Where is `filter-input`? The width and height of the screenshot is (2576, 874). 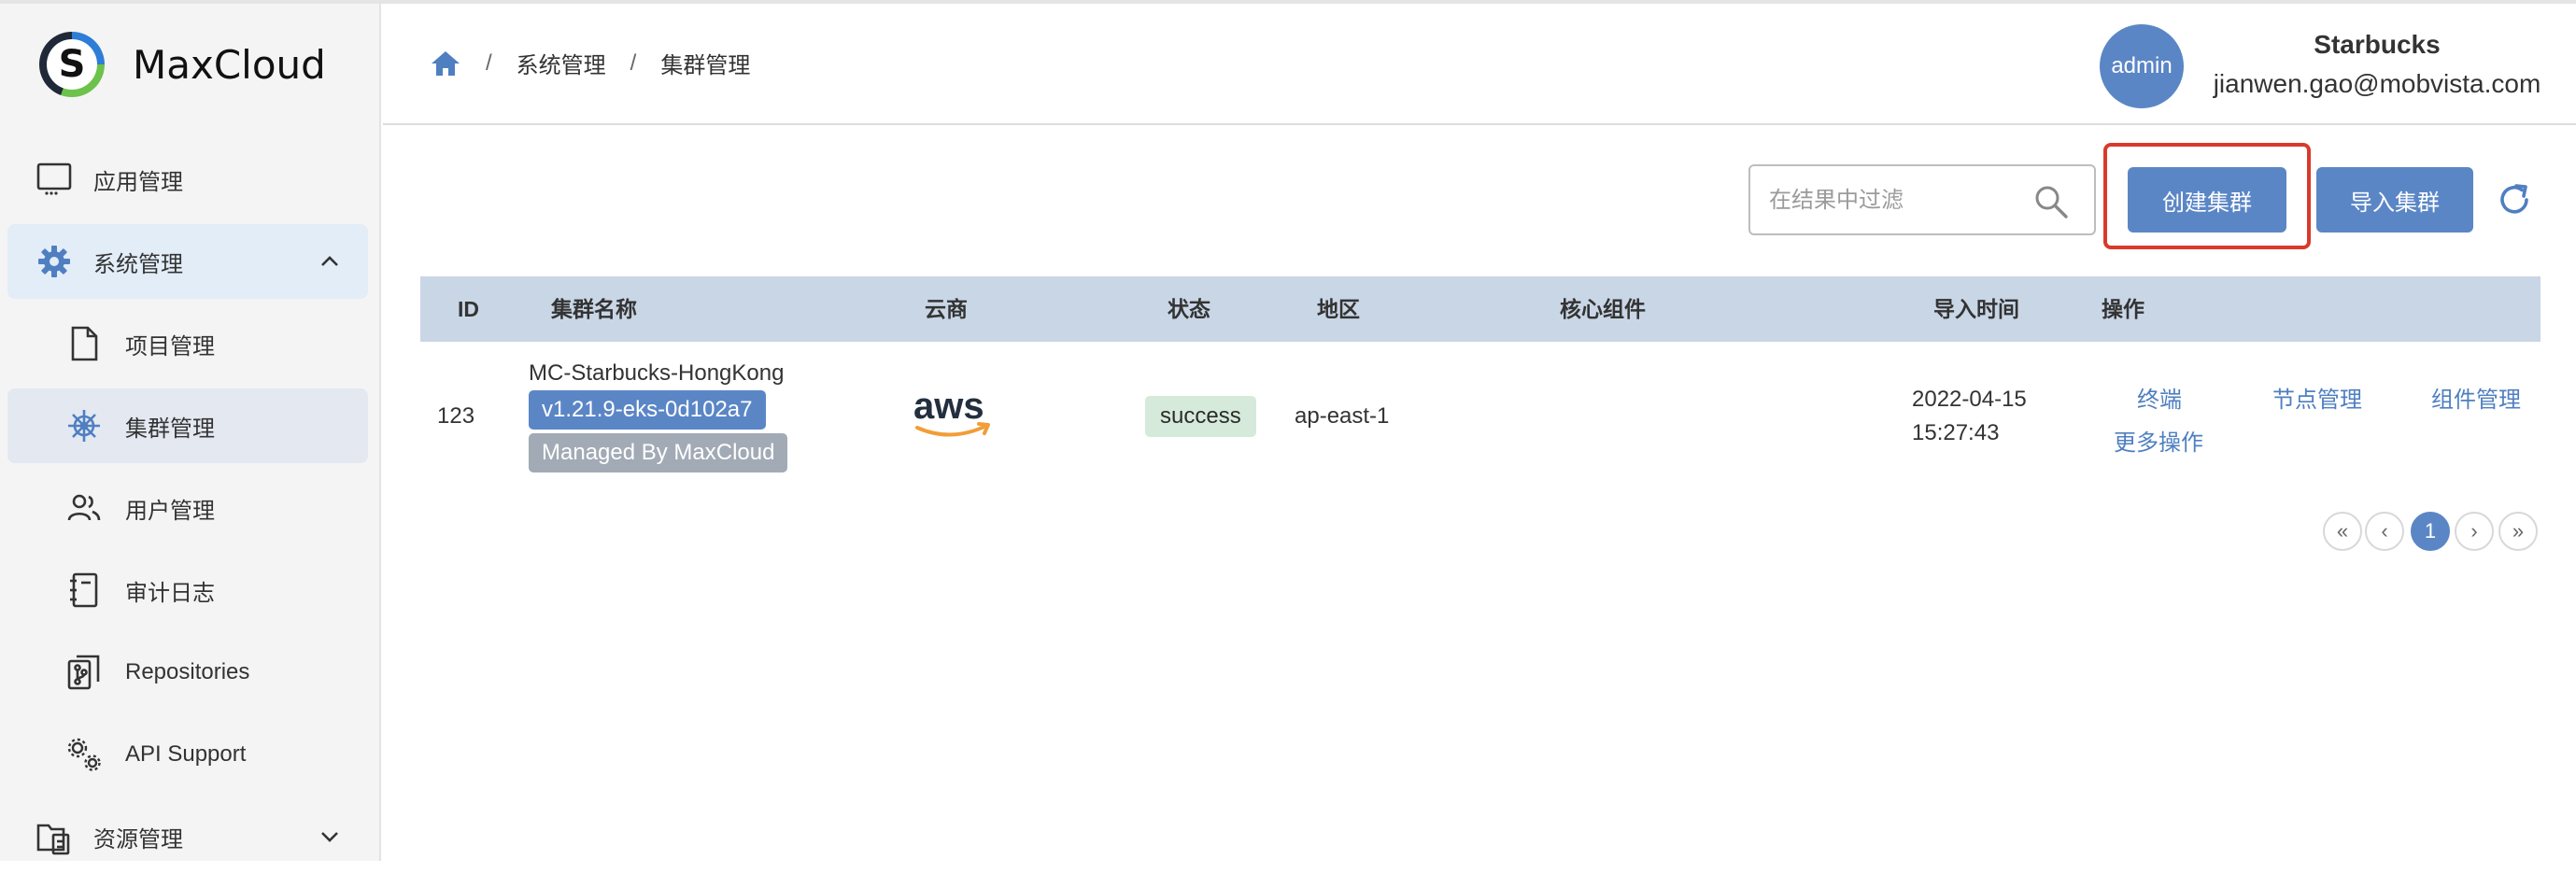 filter-input is located at coordinates (1900, 201).